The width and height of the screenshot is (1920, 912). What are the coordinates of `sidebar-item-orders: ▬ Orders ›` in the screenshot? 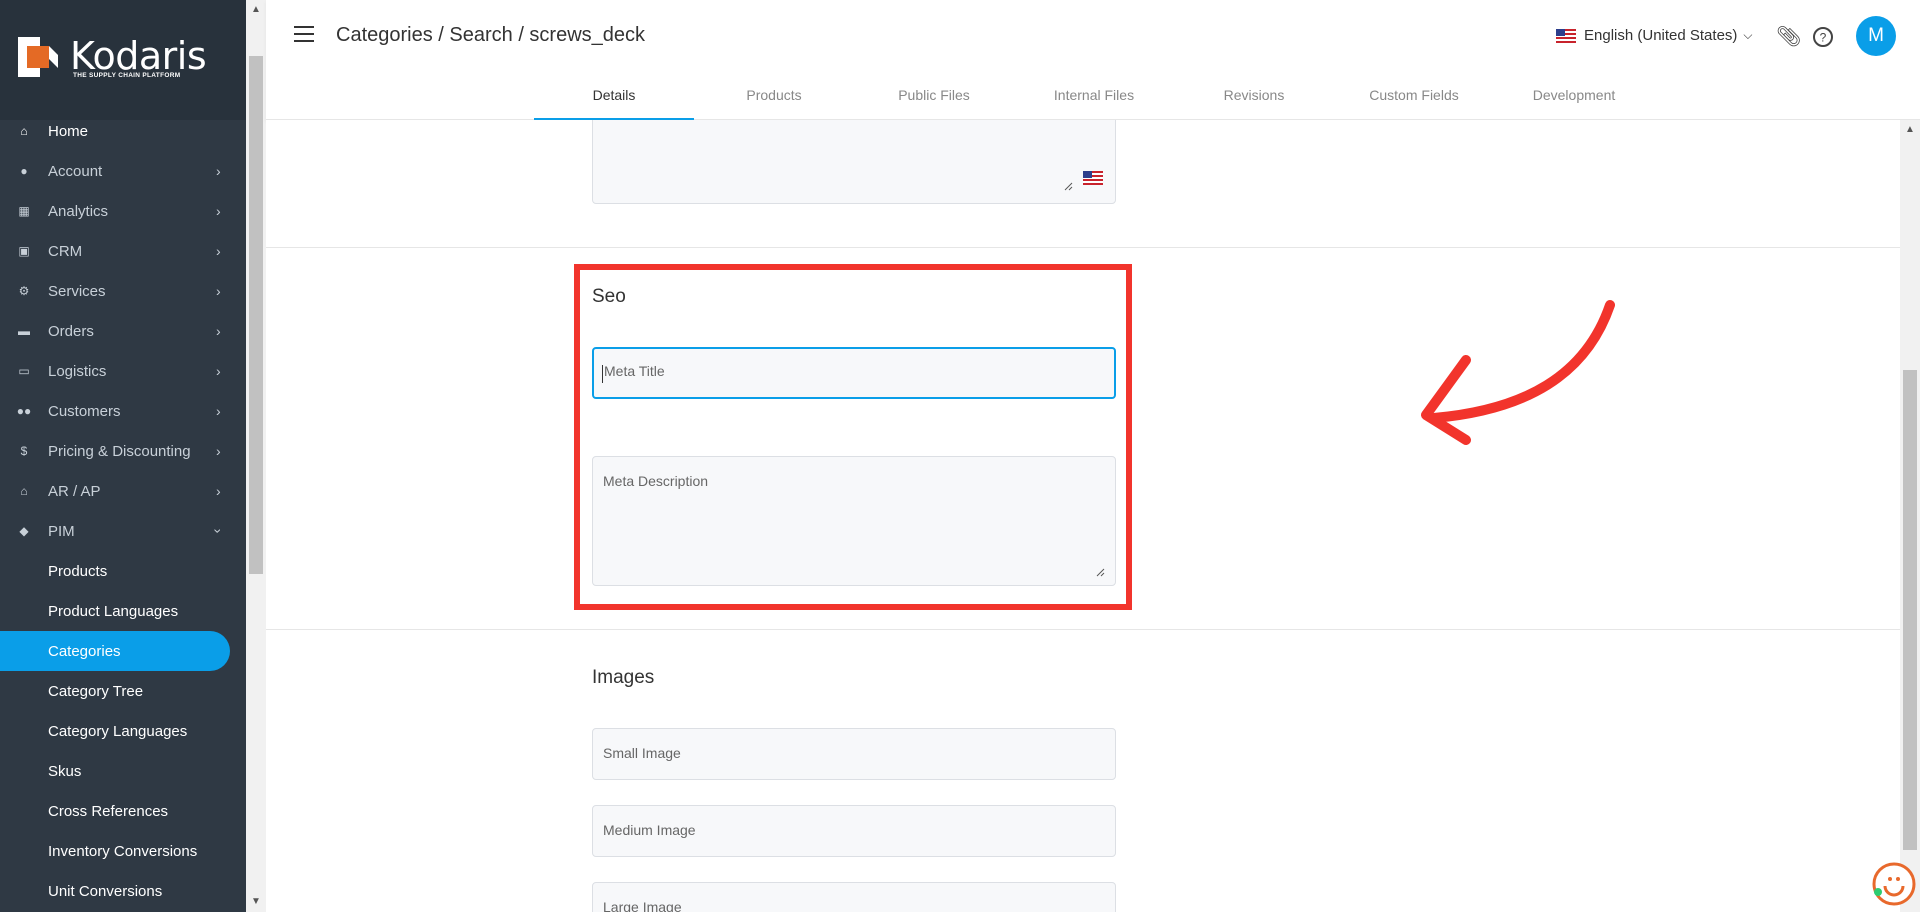 It's located at (123, 331).